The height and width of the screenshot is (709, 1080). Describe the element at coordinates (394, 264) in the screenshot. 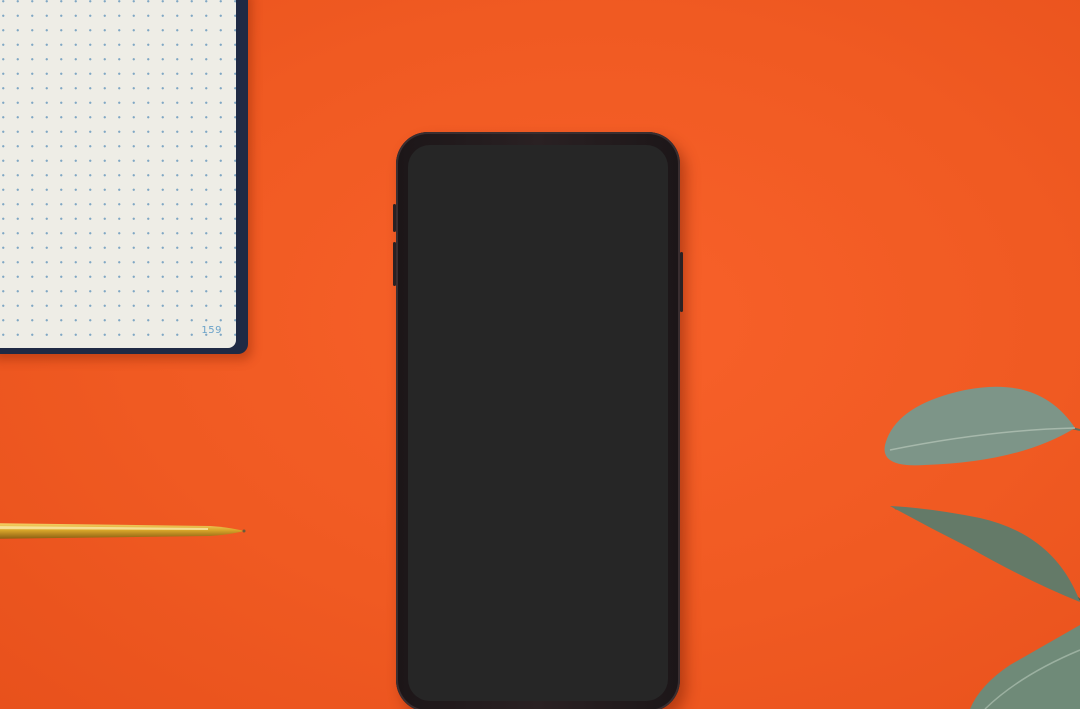

I see `phone-volume-button` at that location.